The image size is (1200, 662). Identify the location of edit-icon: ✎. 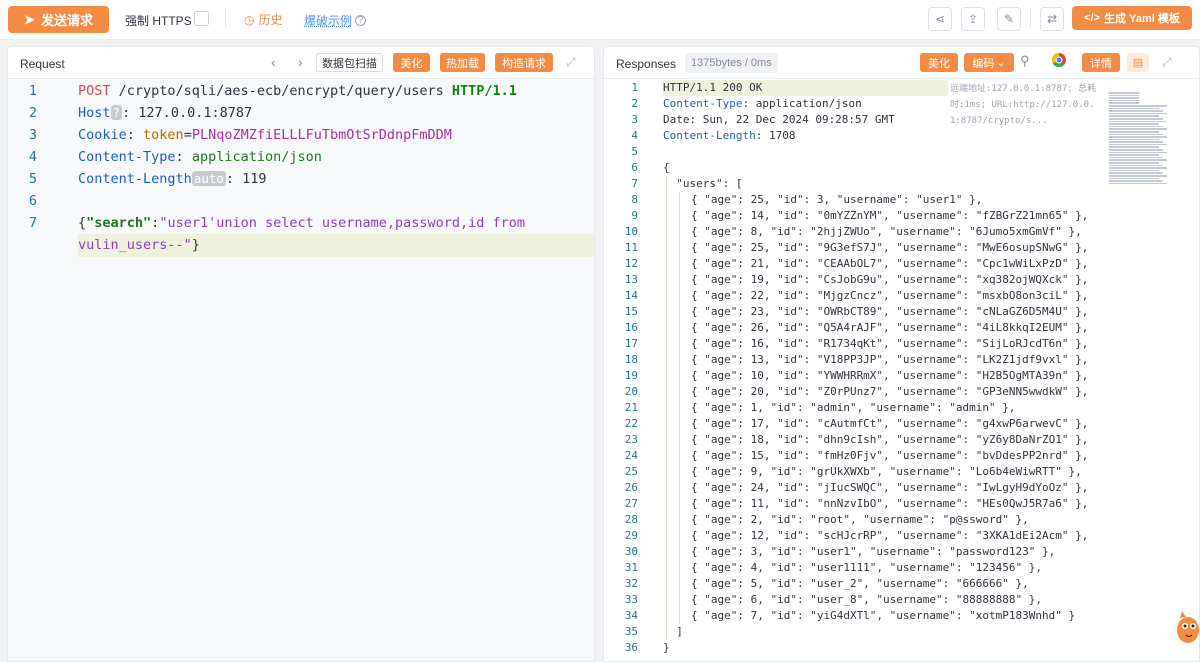
(1009, 19).